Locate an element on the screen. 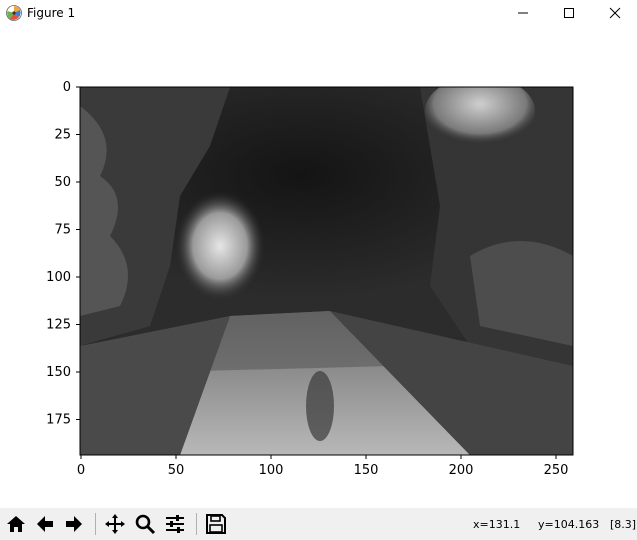  forward-button is located at coordinates (74, 524).